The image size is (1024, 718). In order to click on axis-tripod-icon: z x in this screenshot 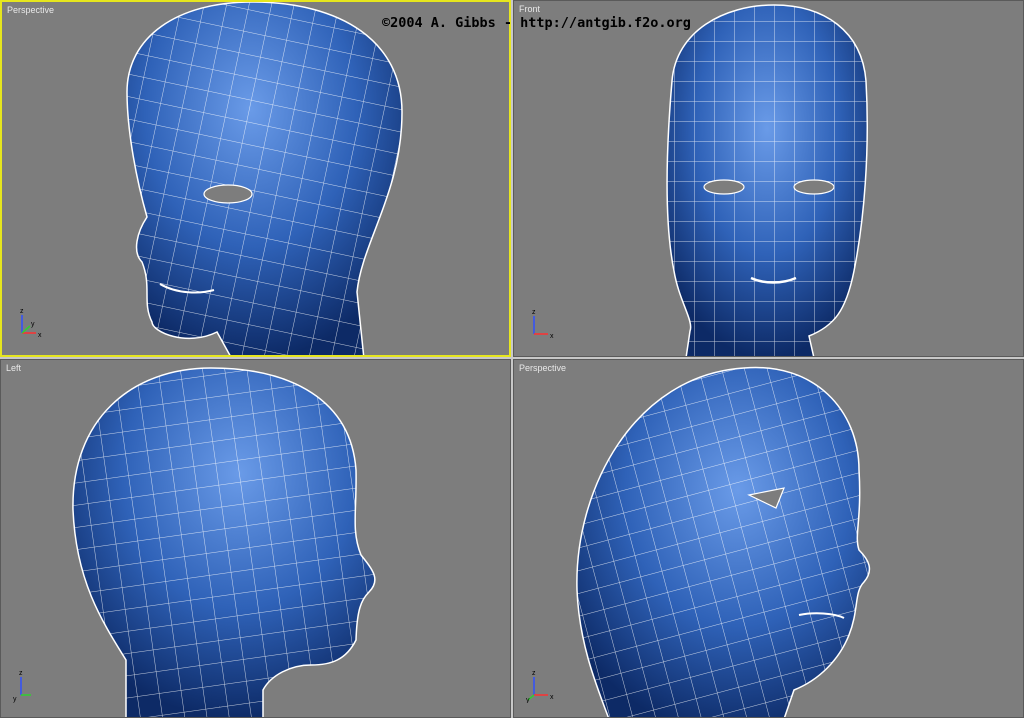, I will do `click(543, 324)`.